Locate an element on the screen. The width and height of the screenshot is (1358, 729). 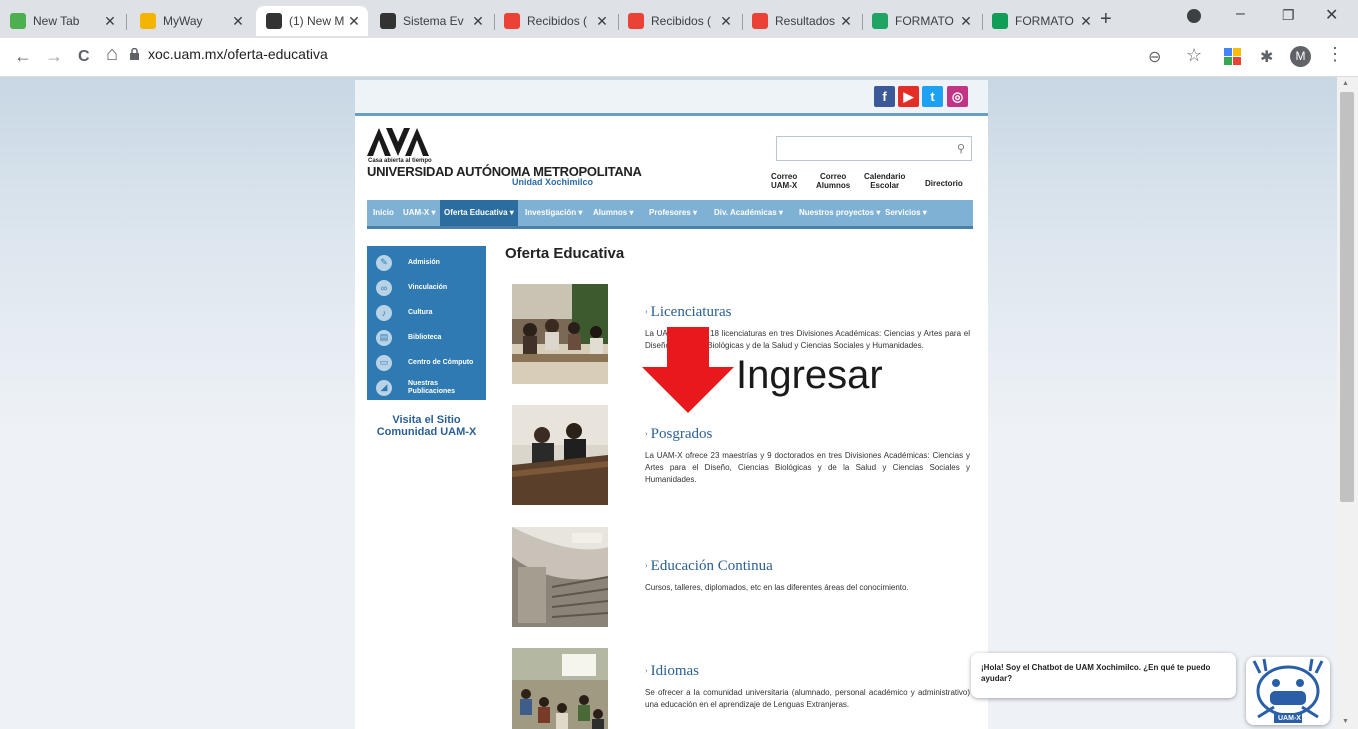
idiomas-photo is located at coordinates (560, 688).